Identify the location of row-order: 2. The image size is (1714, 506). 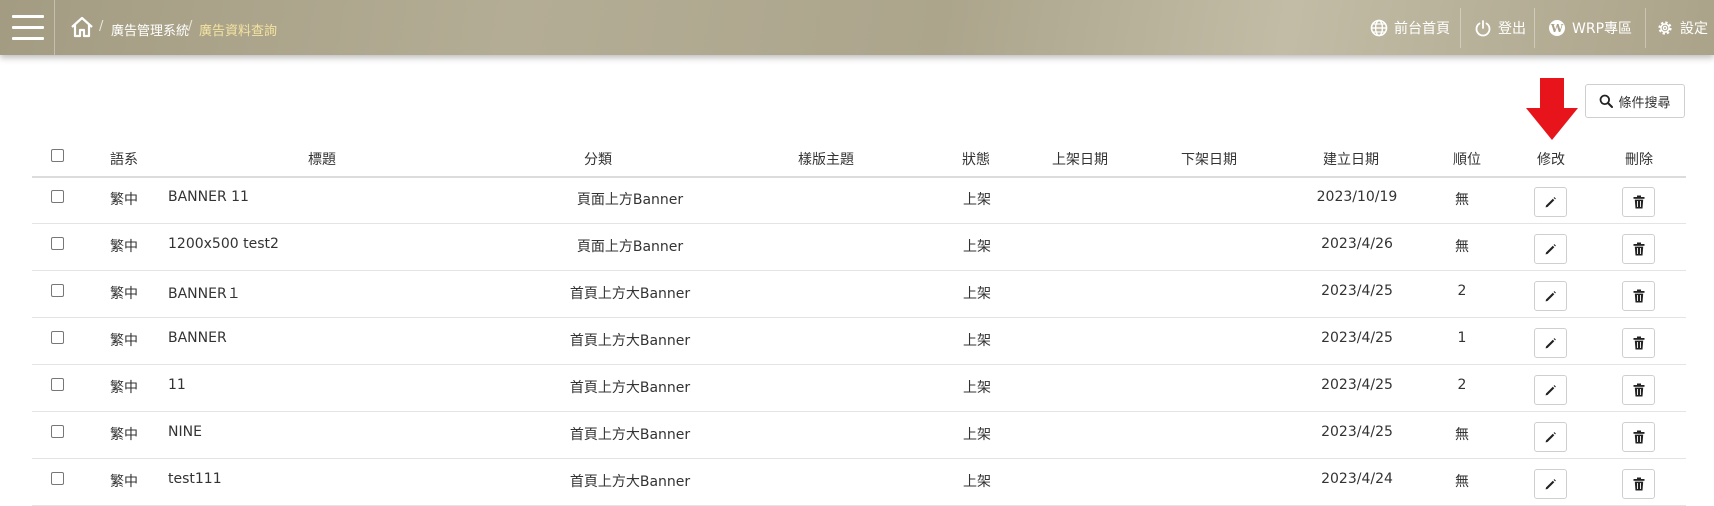
(1462, 385).